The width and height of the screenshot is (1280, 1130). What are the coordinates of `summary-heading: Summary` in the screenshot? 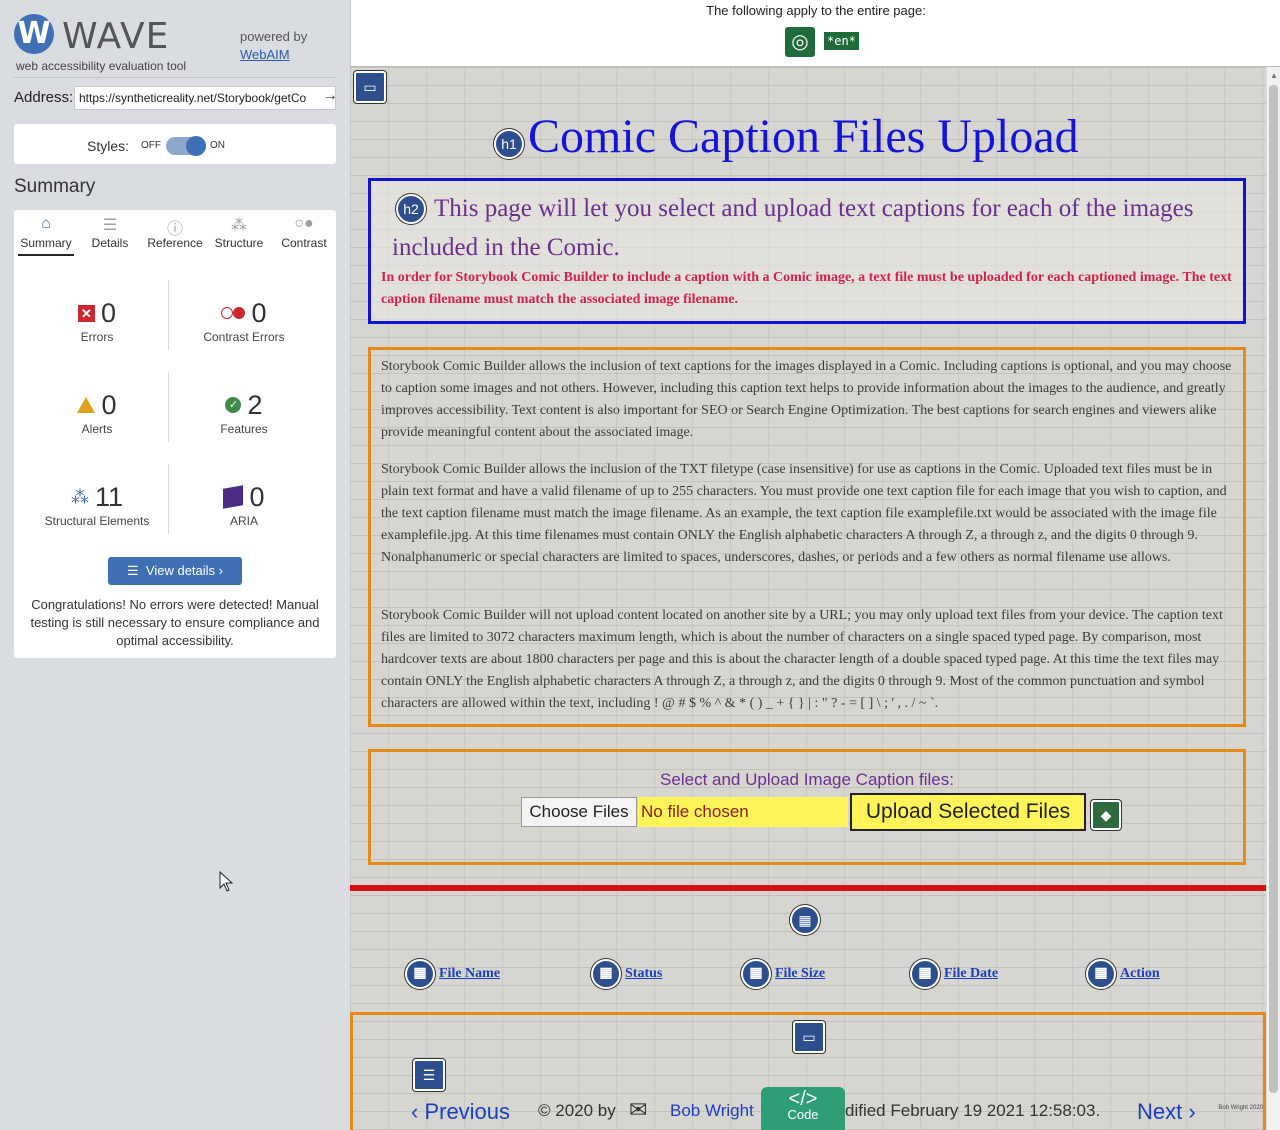 It's located at (55, 186).